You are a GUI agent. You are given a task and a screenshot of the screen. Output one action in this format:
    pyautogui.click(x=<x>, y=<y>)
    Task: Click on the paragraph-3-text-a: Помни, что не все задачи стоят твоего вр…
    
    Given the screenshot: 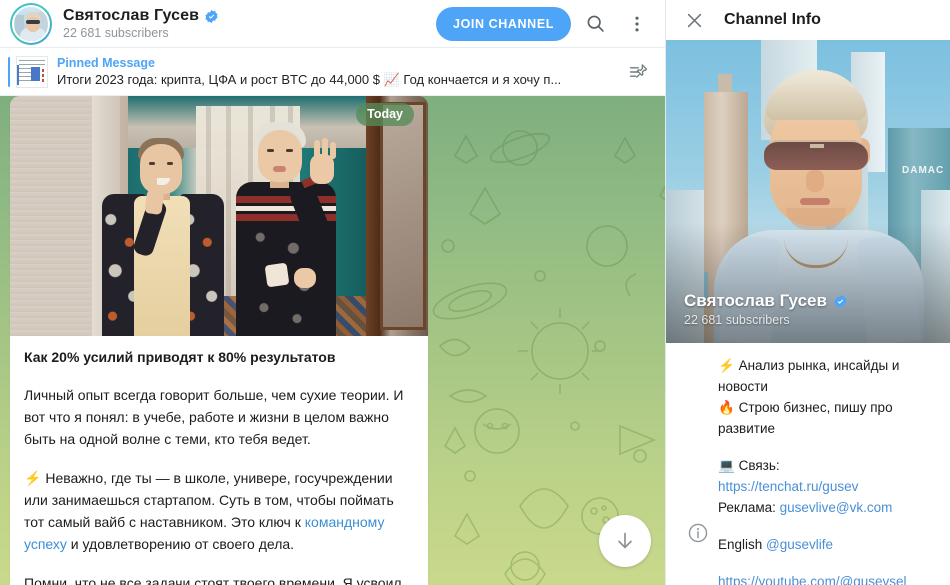 What is the action you would take?
    pyautogui.click(x=213, y=580)
    